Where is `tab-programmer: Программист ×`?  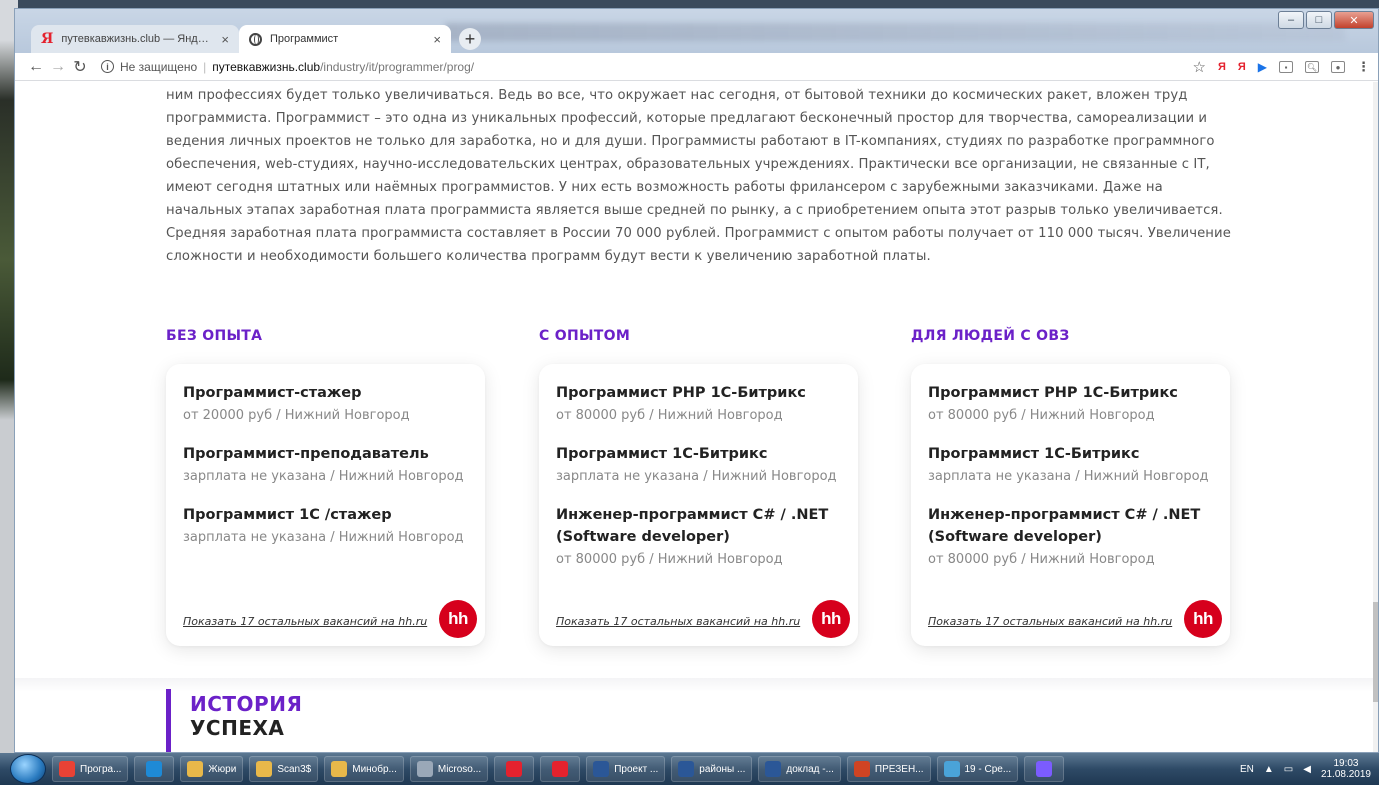
tab-programmer: Программист × is located at coordinates (345, 39).